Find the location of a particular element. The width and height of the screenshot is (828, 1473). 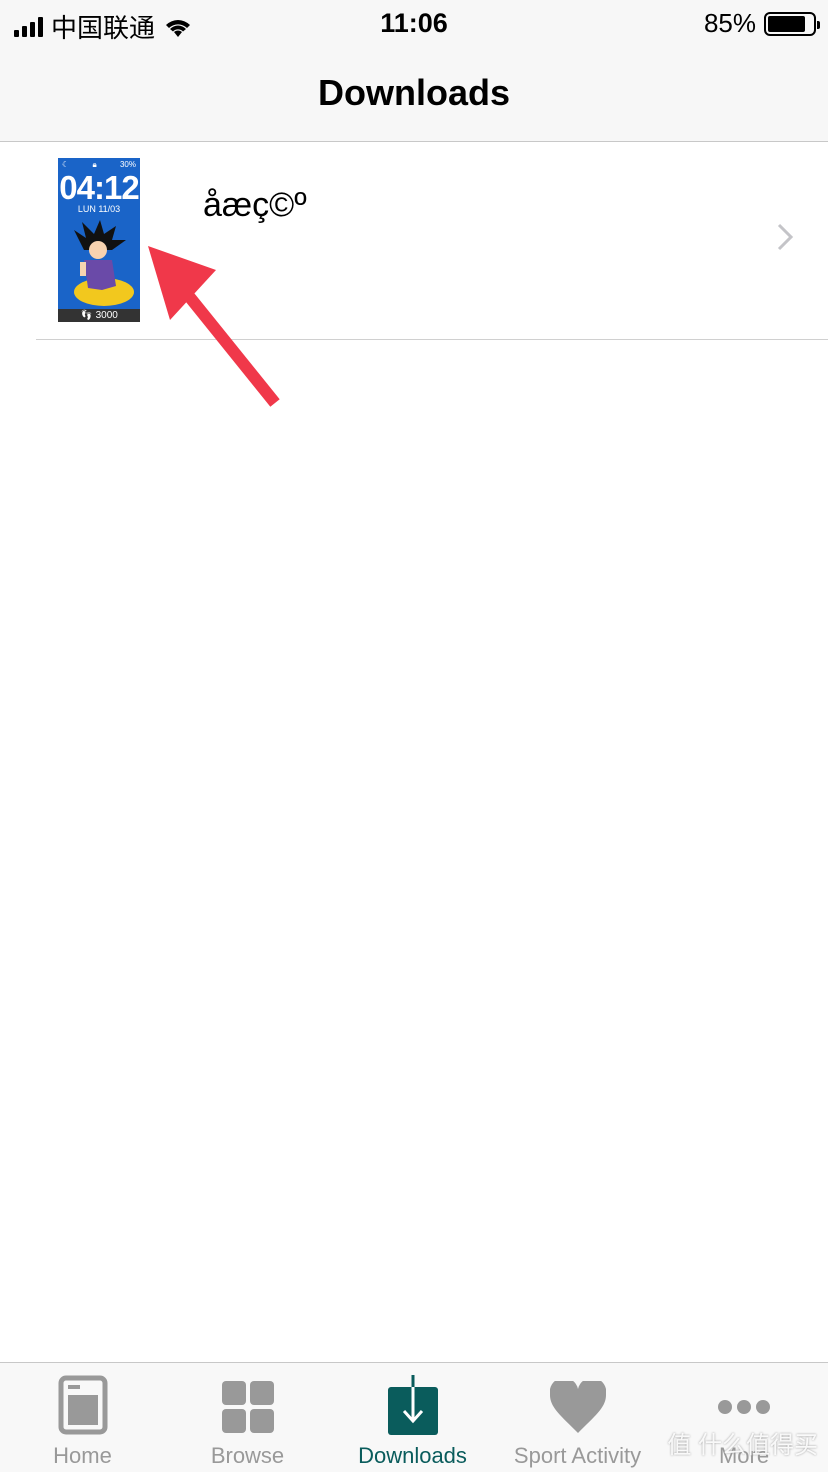

tab-sport-activity: Sport Activity is located at coordinates (577, 1418).